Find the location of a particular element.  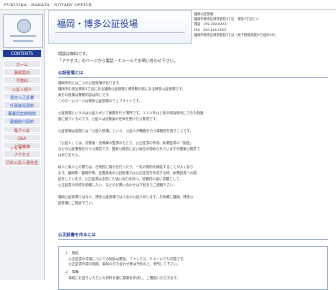

title-banner: 福岡・博多公証役場 is located at coordinates (120, 27).